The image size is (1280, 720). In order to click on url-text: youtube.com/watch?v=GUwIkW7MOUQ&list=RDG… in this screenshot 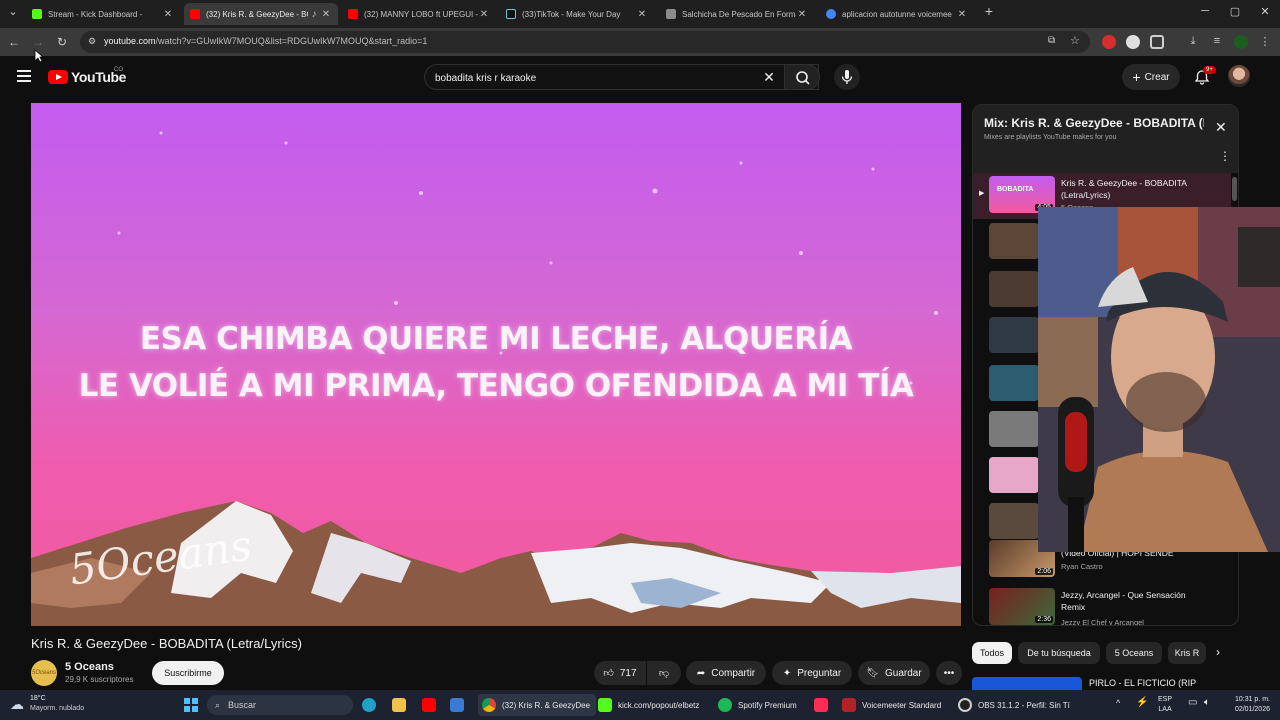, I will do `click(266, 41)`.